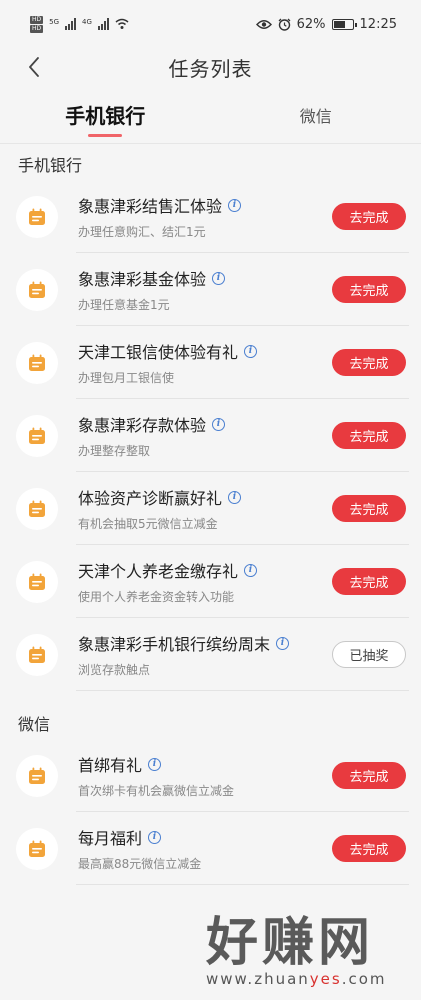  What do you see at coordinates (263, 24) in the screenshot?
I see `eye-icon` at bounding box center [263, 24].